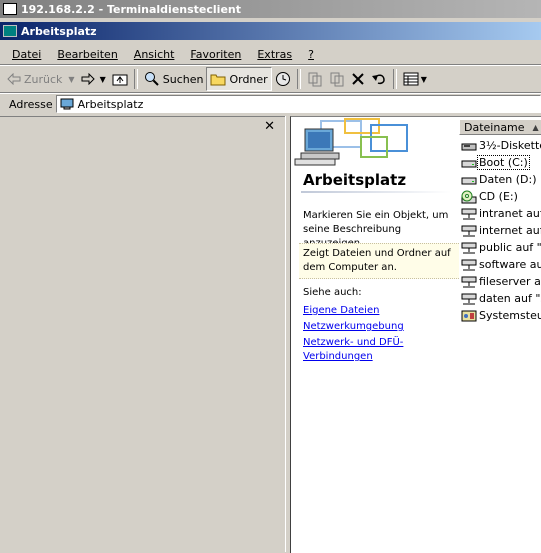  I want to click on back-button-label: Zurück, so click(43, 79).